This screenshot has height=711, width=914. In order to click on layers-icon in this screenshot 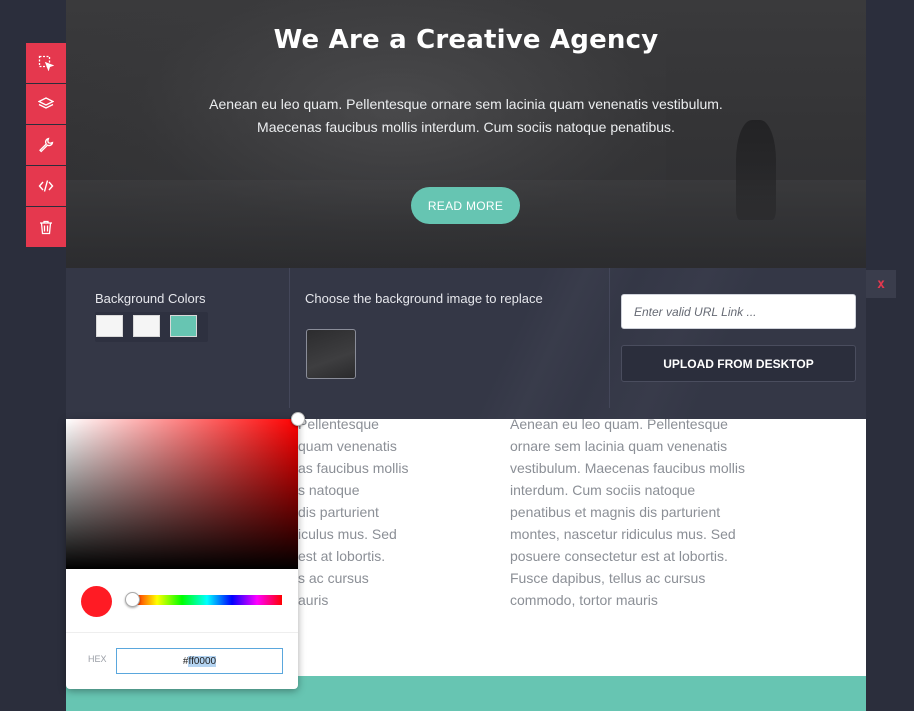, I will do `click(46, 103)`.